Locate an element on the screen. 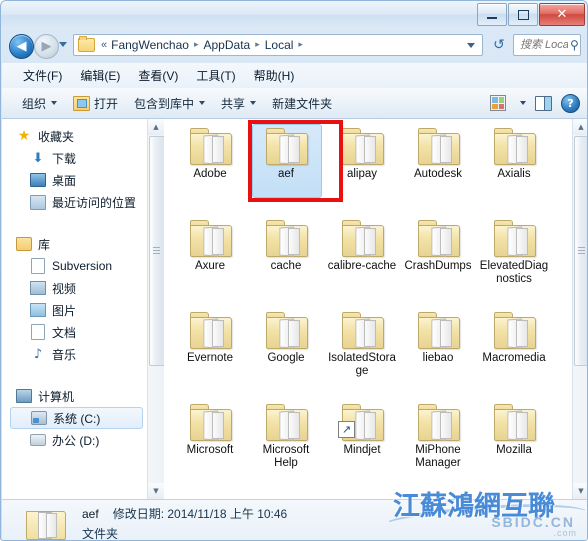 The width and height of the screenshot is (588, 541). breadcrumb: « FangWenchao ▸ AppData ▸ Local ▸ is located at coordinates (202, 45).